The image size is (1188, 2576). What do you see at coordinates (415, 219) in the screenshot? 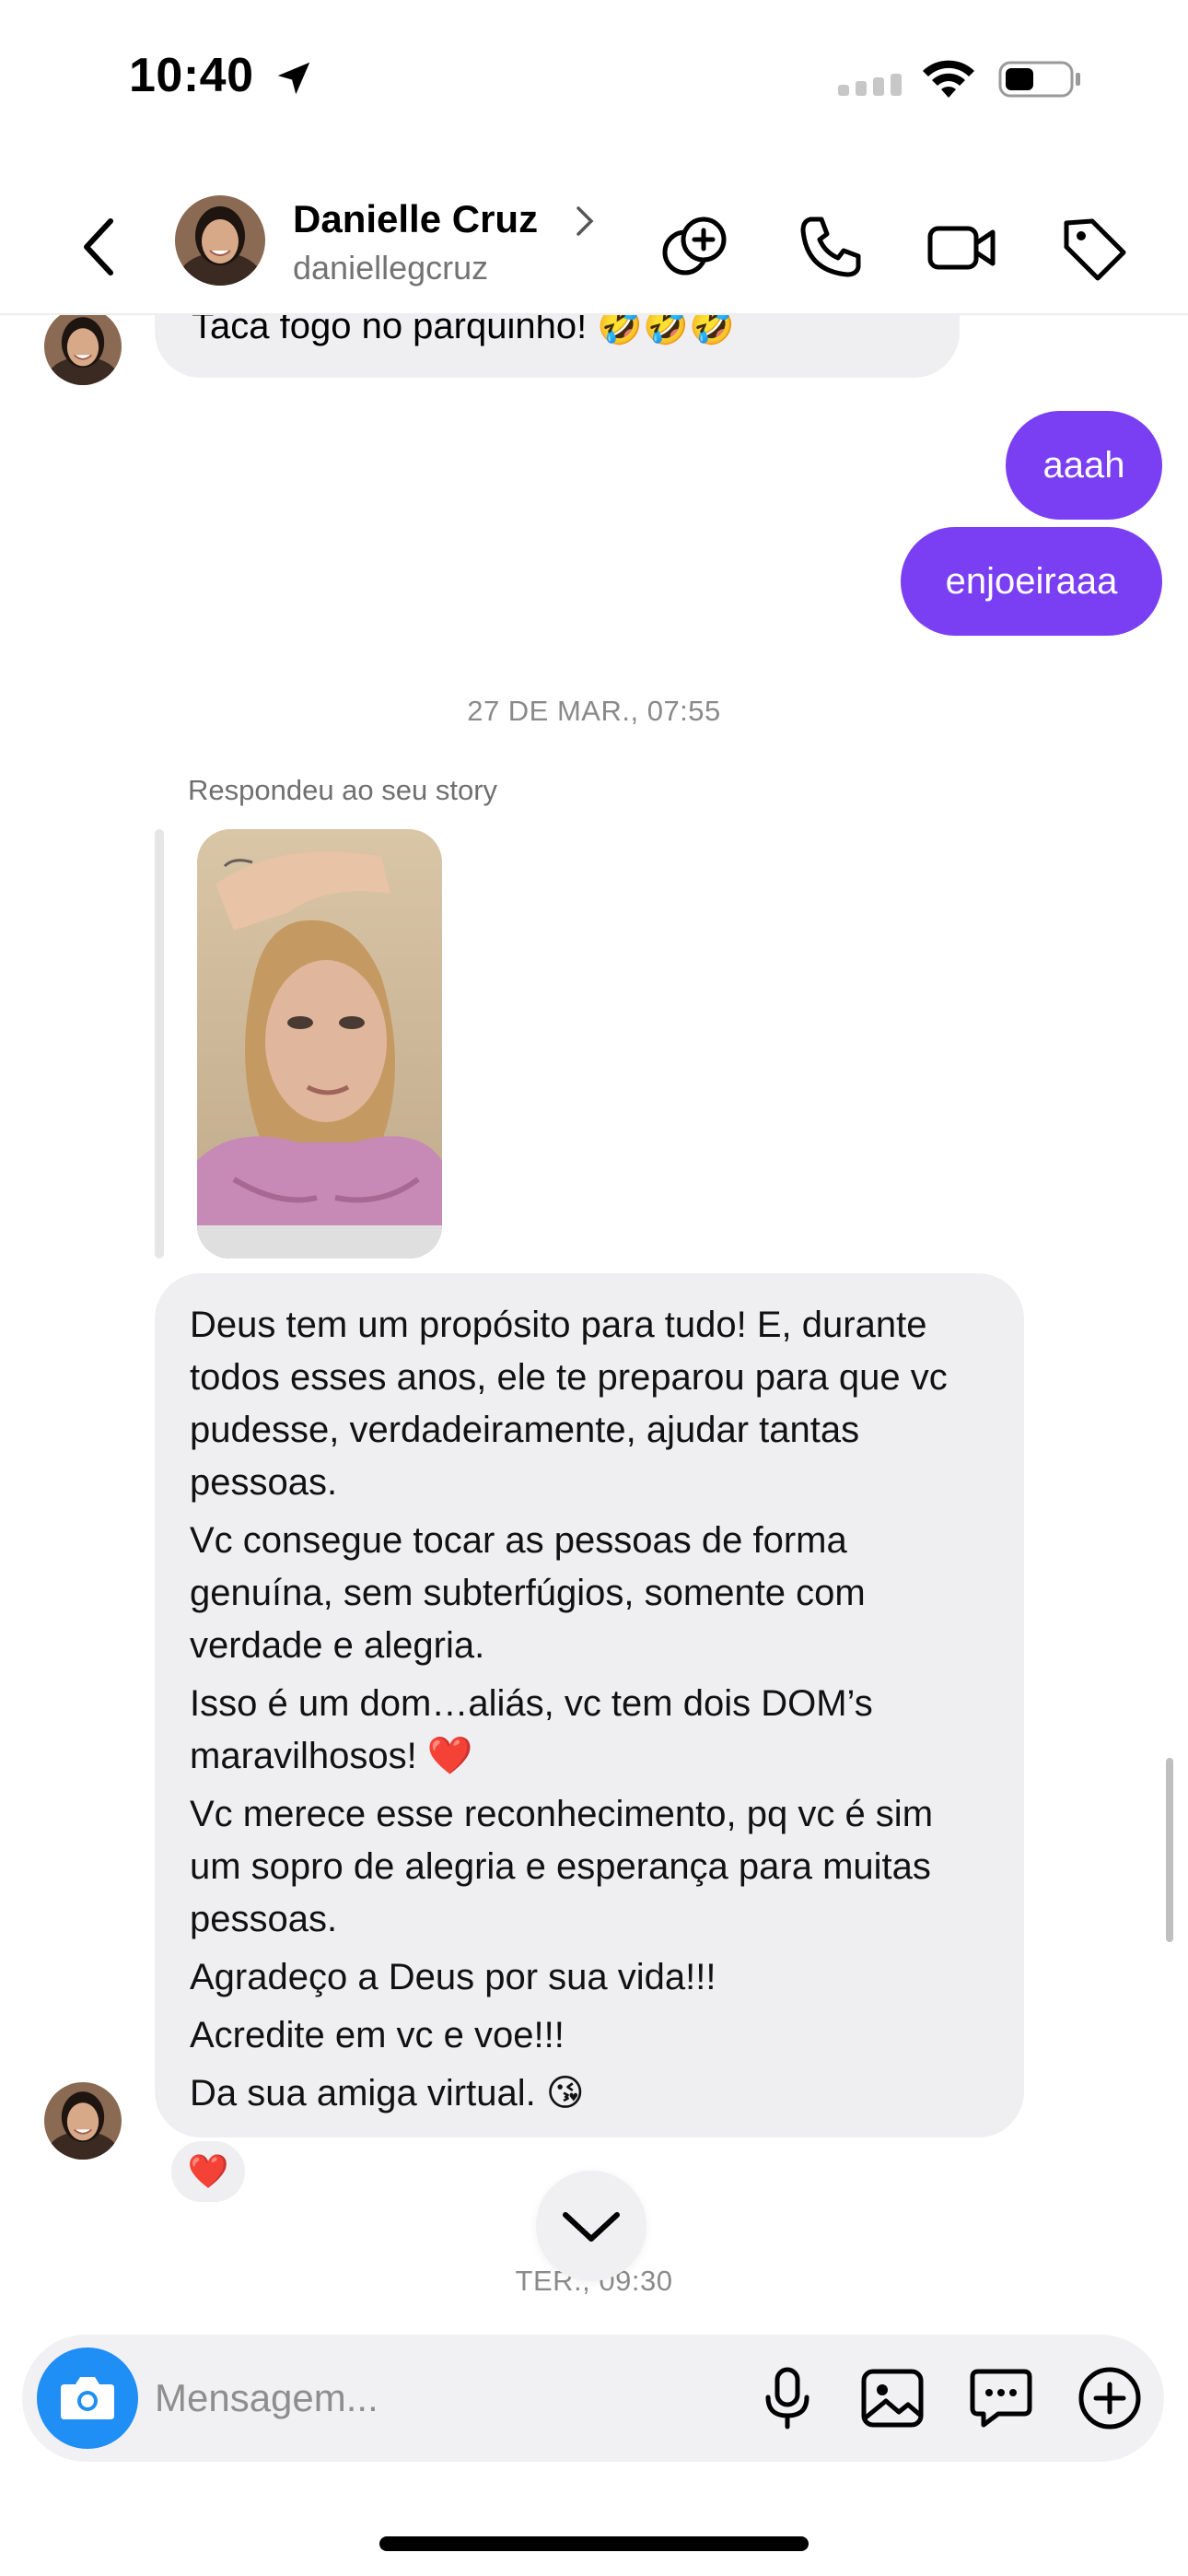
I see `contact-name: Danielle Cruz` at bounding box center [415, 219].